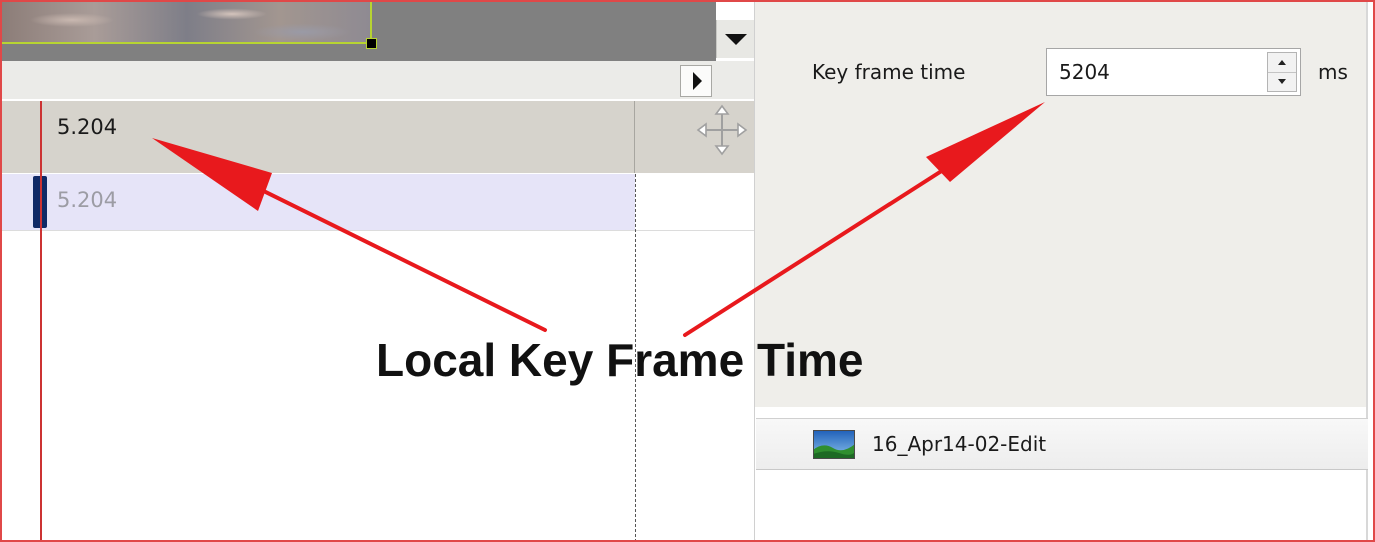 Image resolution: width=1375 pixels, height=542 pixels. I want to click on arrow-to-timeline, so click(349, 235).